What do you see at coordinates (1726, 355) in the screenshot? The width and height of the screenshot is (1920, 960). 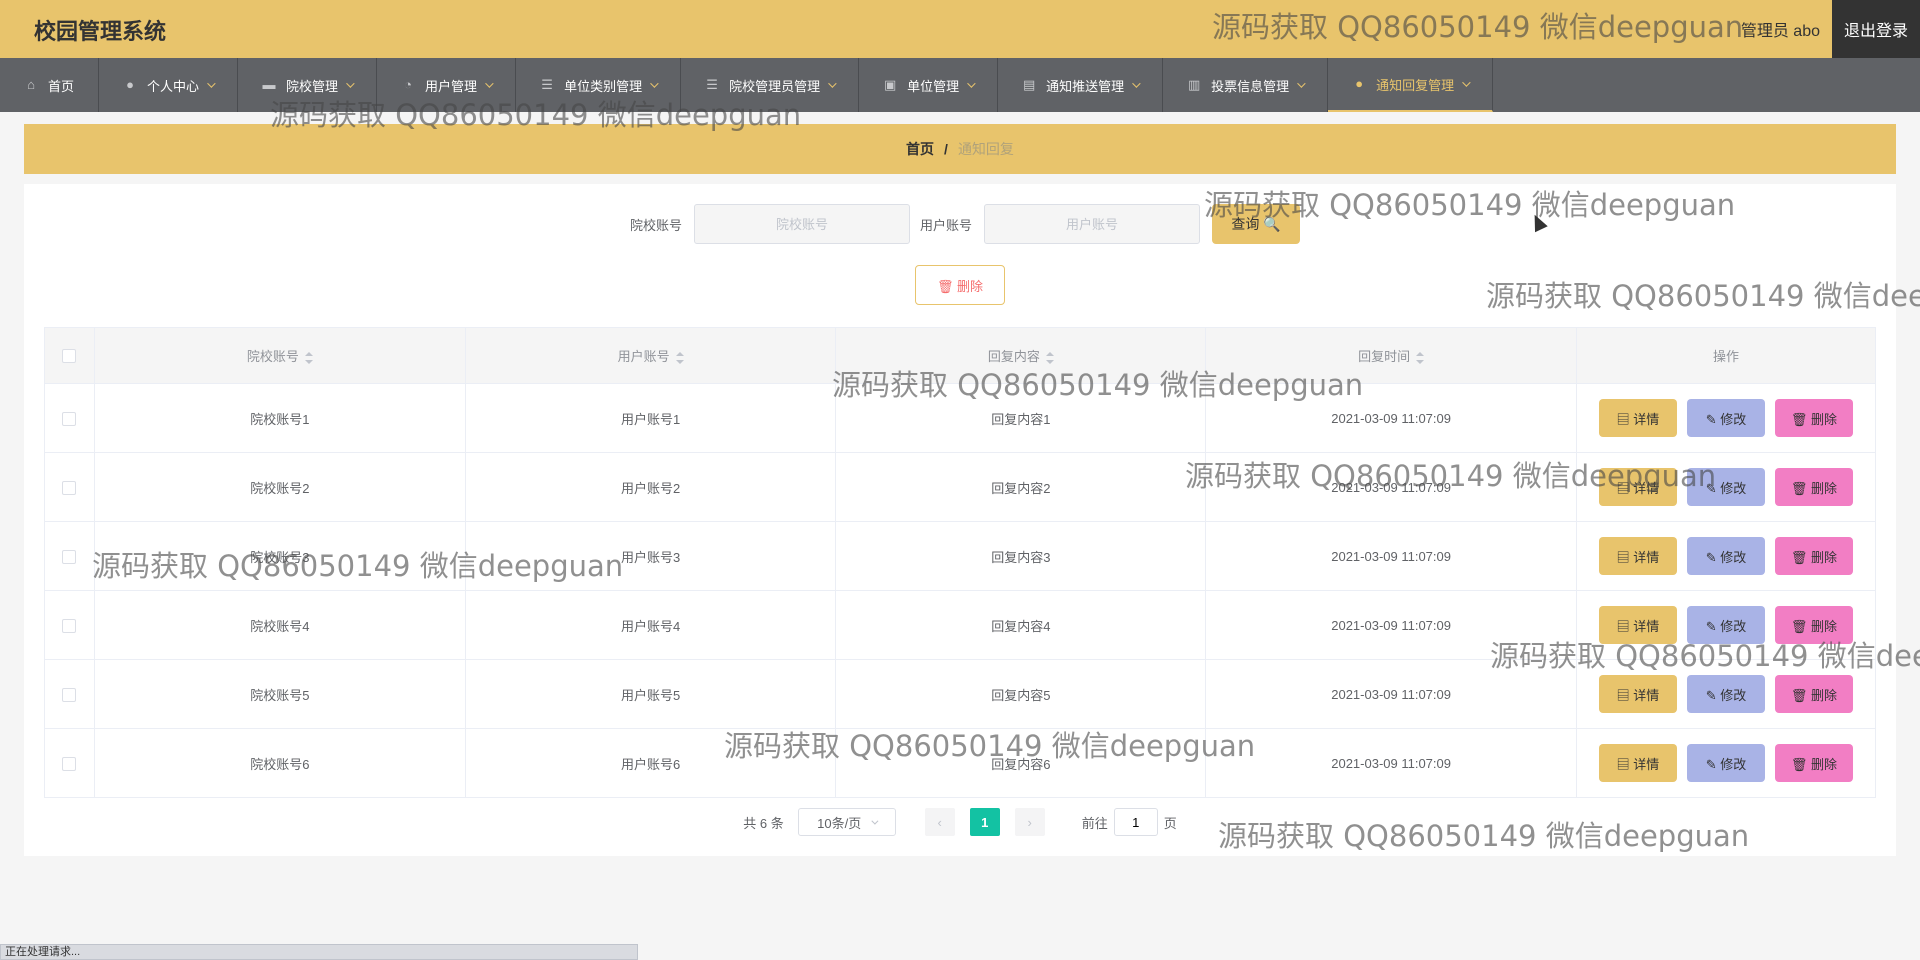 I see `column-header-actions: 操作` at bounding box center [1726, 355].